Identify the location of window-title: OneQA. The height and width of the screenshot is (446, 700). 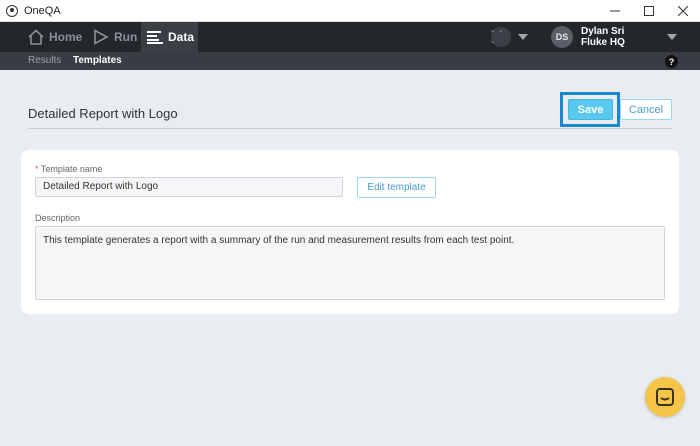
(42, 10).